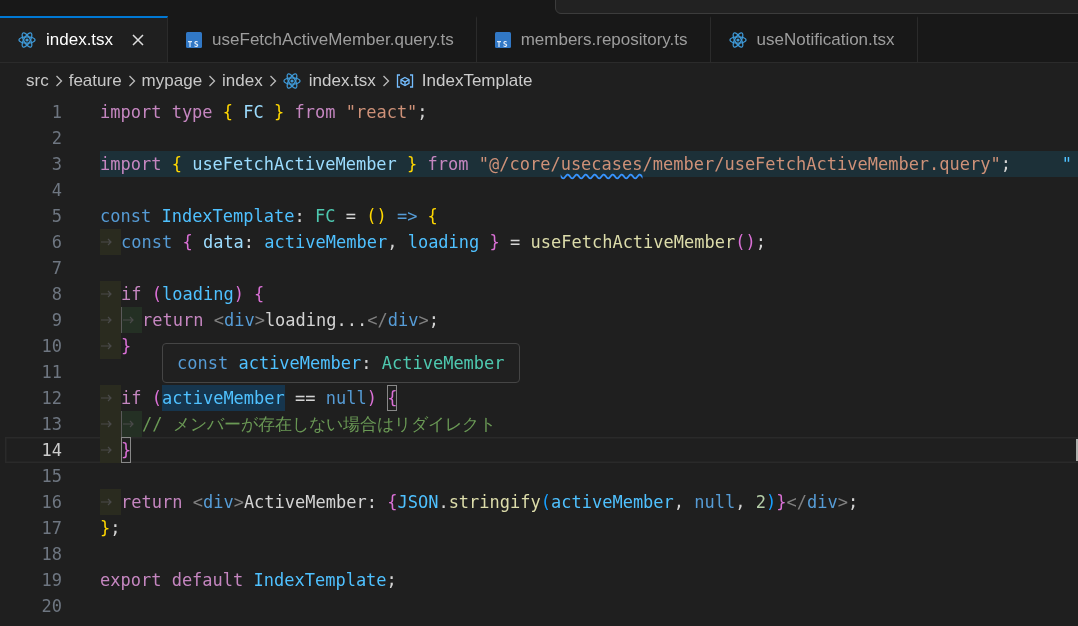 This screenshot has height=626, width=1078. I want to click on breadcrumb-item: index.tsx, so click(342, 81).